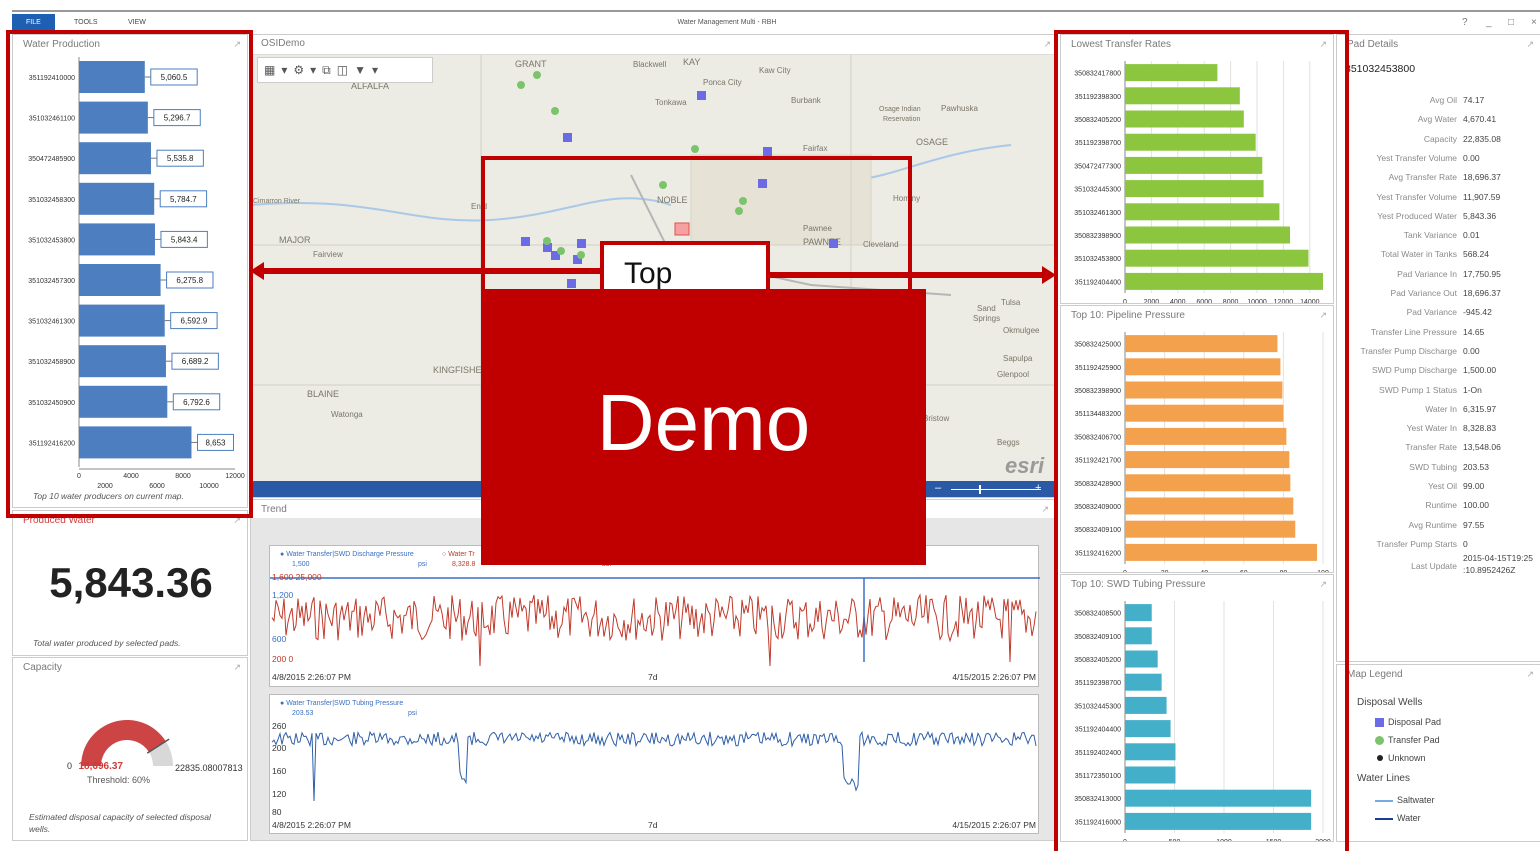 The height and width of the screenshot is (851, 1540). What do you see at coordinates (1098, 97) in the screenshot?
I see `category-label: 351192398300` at bounding box center [1098, 97].